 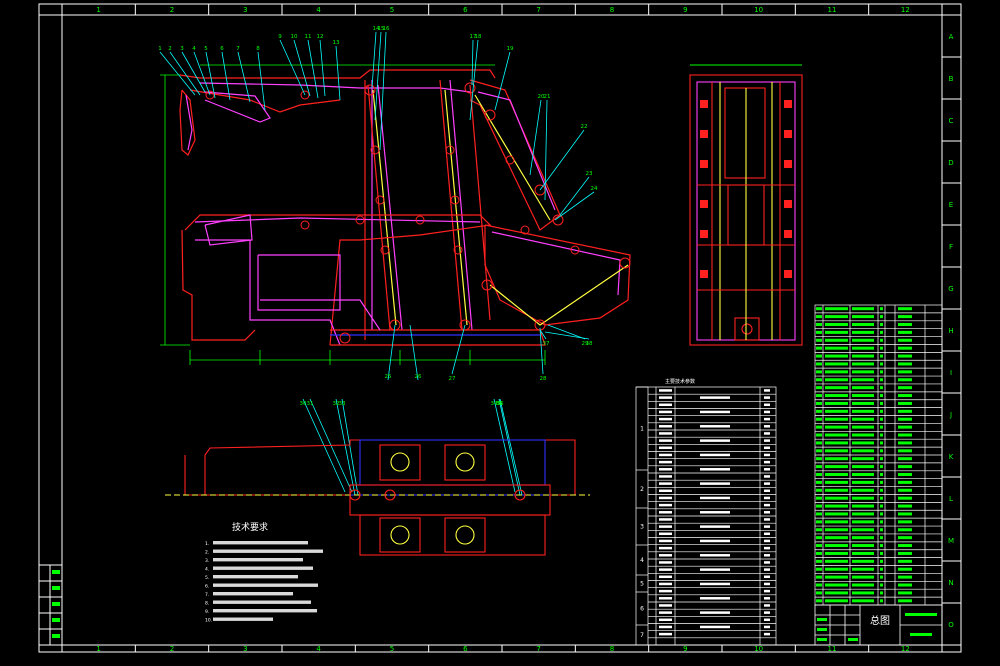 I want to click on tech-req-item: 3., so click(x=207, y=561).